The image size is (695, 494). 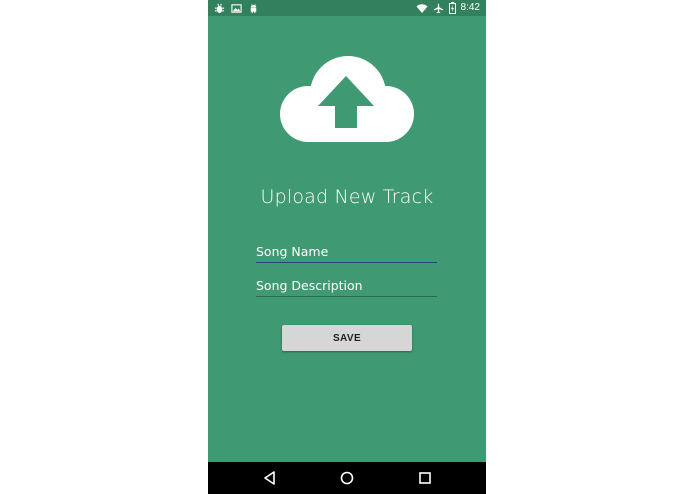 What do you see at coordinates (470, 7) in the screenshot?
I see `clock: 8:42` at bounding box center [470, 7].